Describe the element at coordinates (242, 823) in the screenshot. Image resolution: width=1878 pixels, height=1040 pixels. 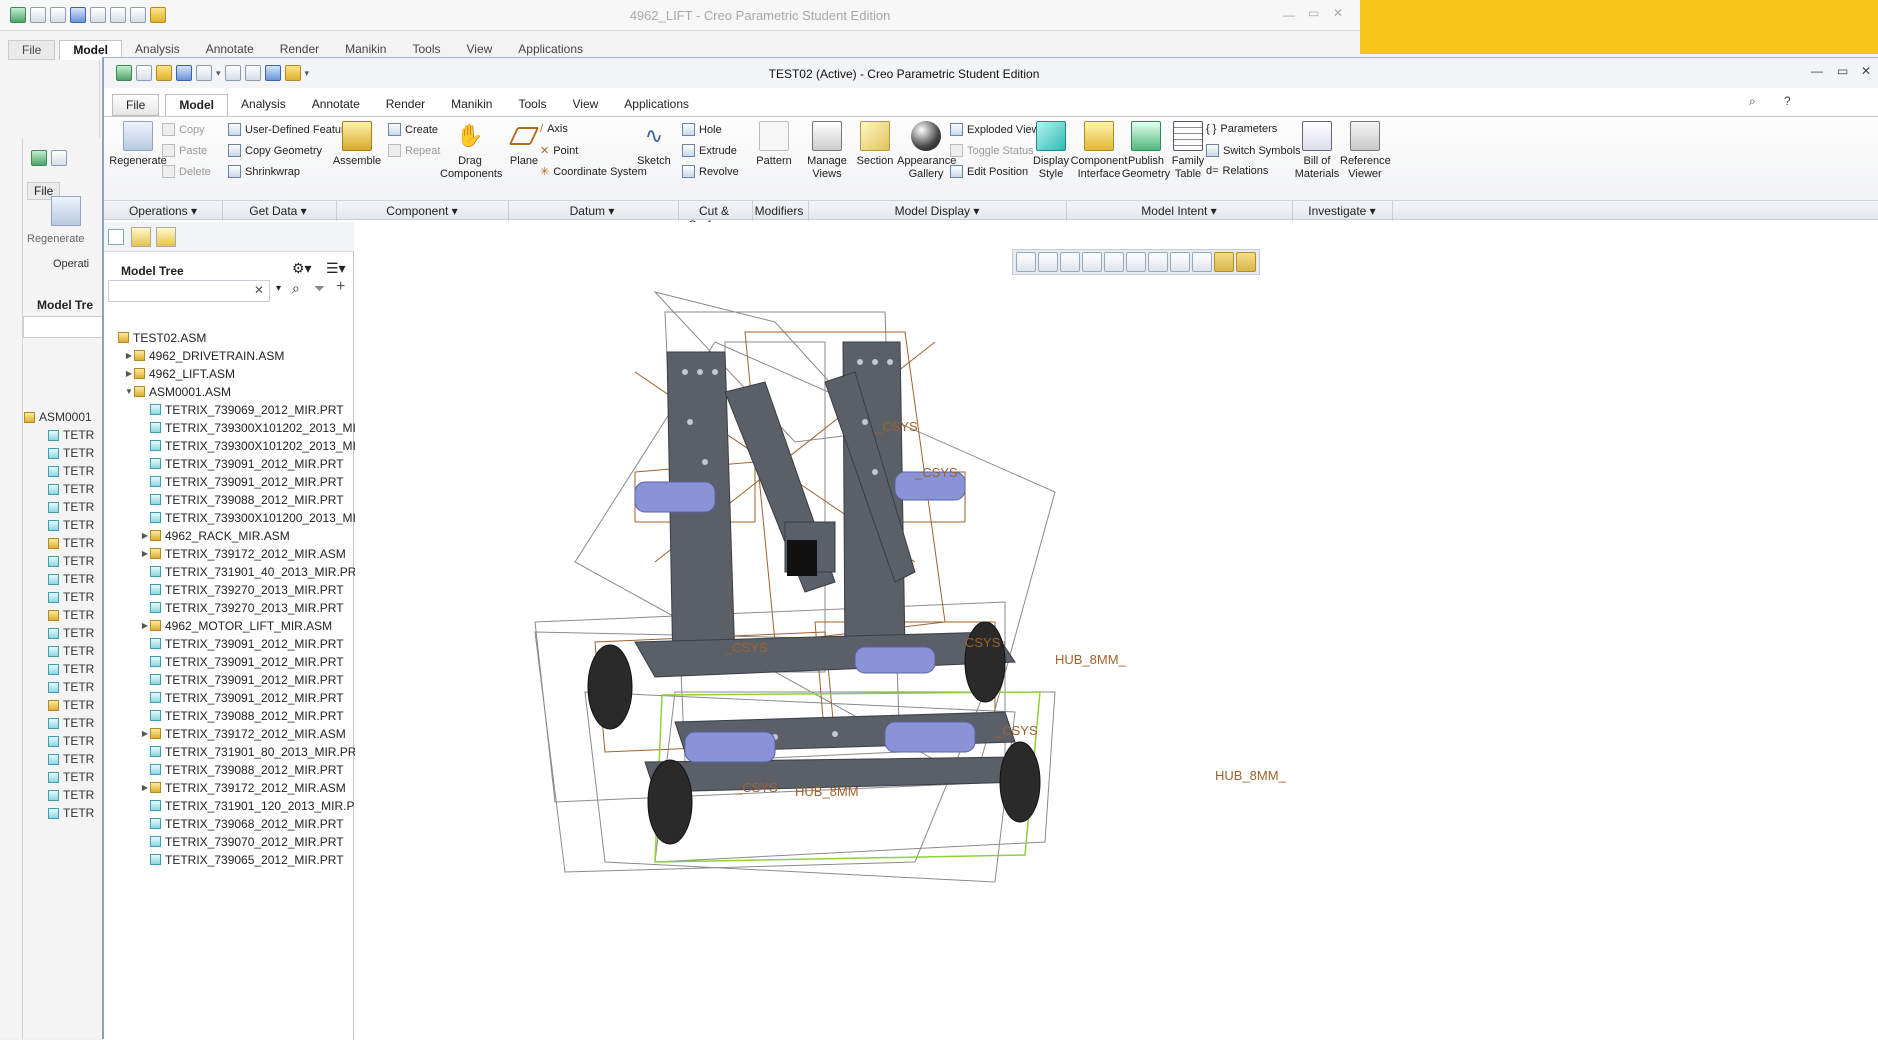
I see `tree-row: TETRIX_739068_2012_MIR.PRT` at that location.